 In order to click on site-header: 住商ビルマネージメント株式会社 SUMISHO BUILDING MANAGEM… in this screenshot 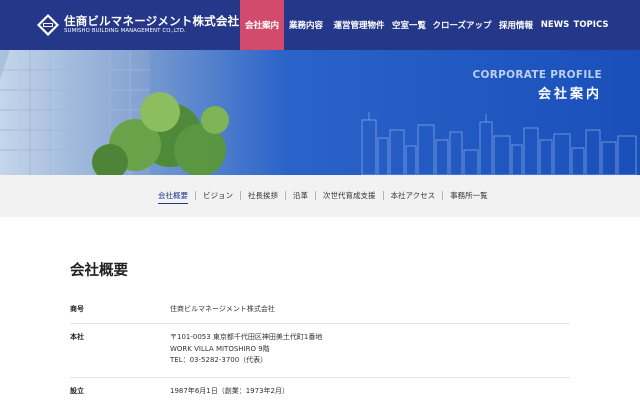, I will do `click(320, 25)`.